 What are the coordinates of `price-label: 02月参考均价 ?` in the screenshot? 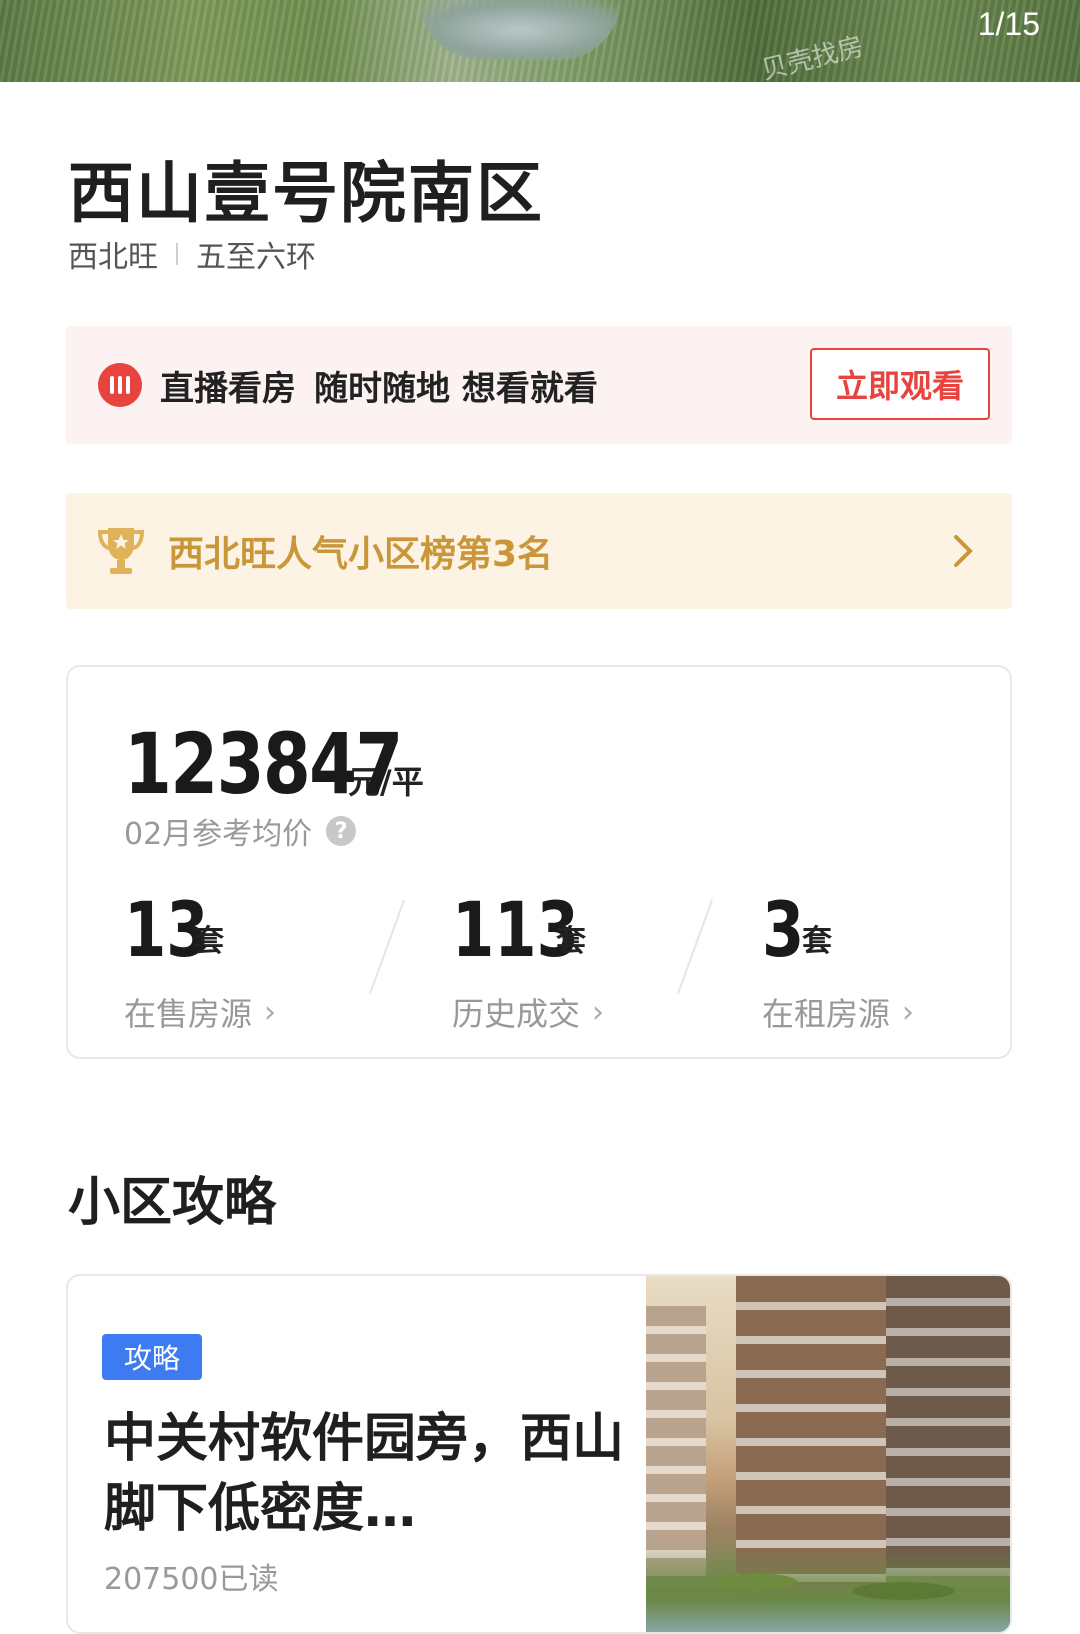 It's located at (240, 831).